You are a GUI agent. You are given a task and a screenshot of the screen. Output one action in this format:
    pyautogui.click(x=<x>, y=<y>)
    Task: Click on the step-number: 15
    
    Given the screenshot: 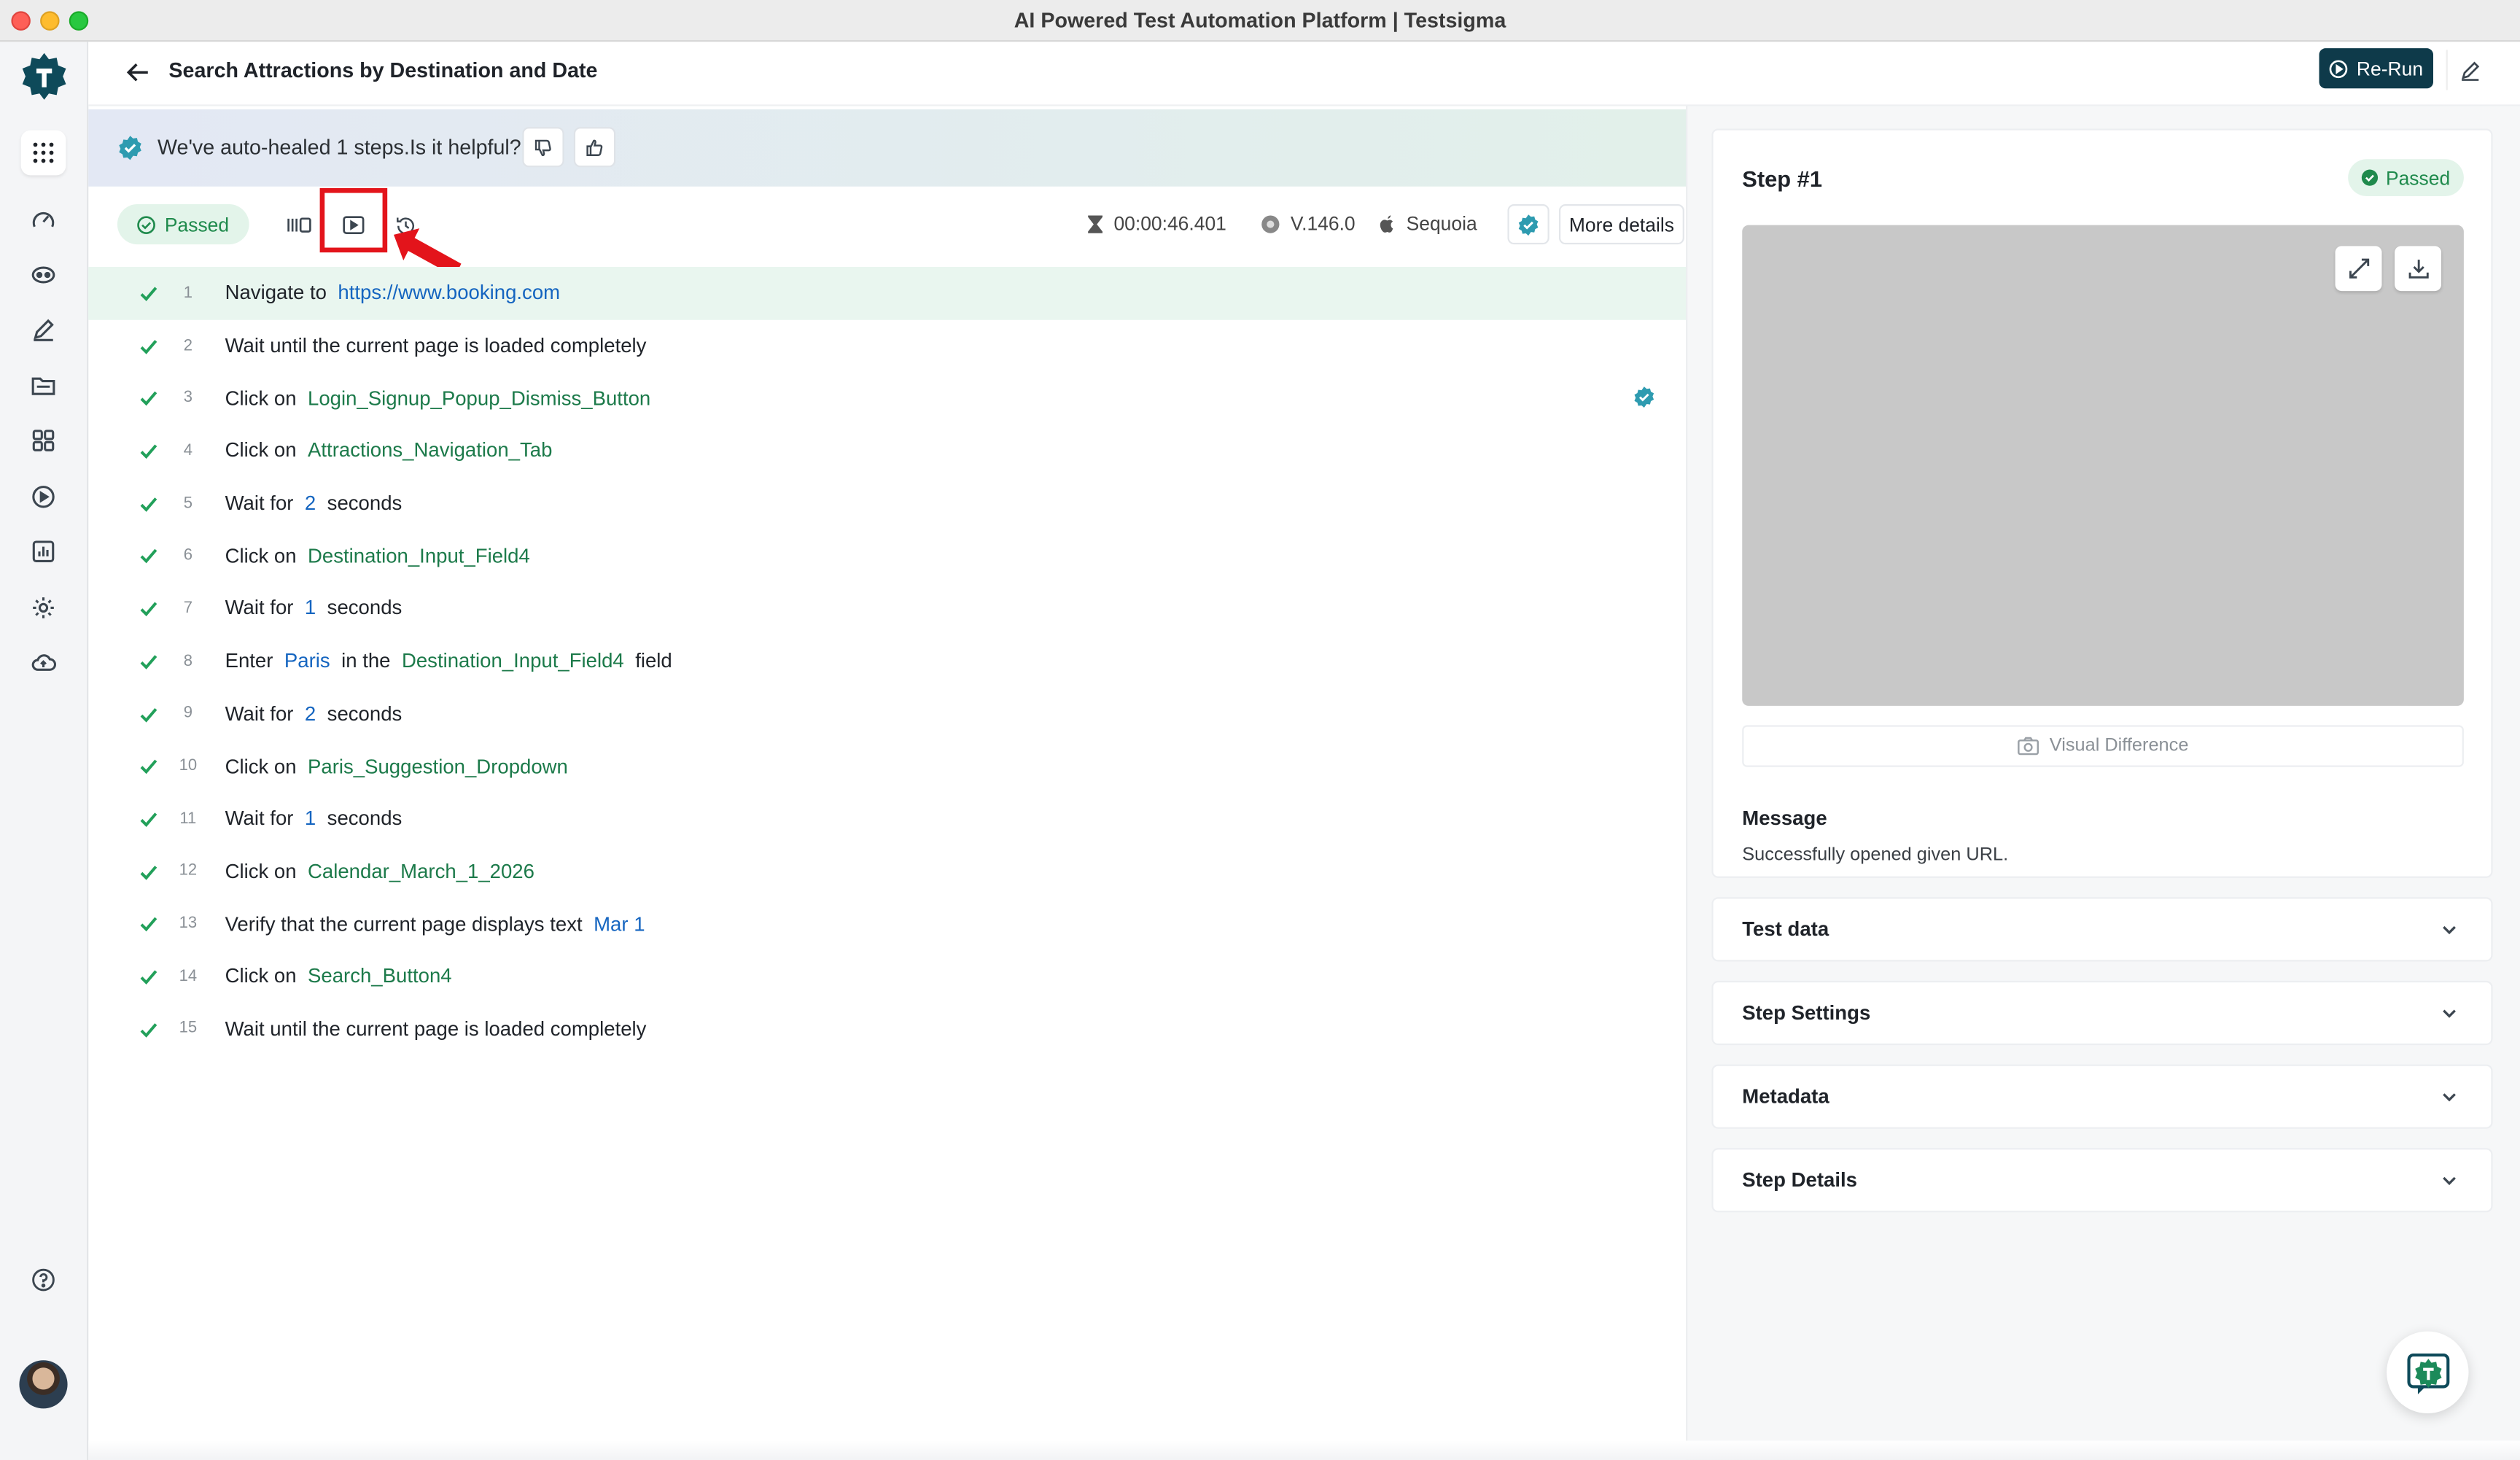 What is the action you would take?
    pyautogui.click(x=188, y=1029)
    